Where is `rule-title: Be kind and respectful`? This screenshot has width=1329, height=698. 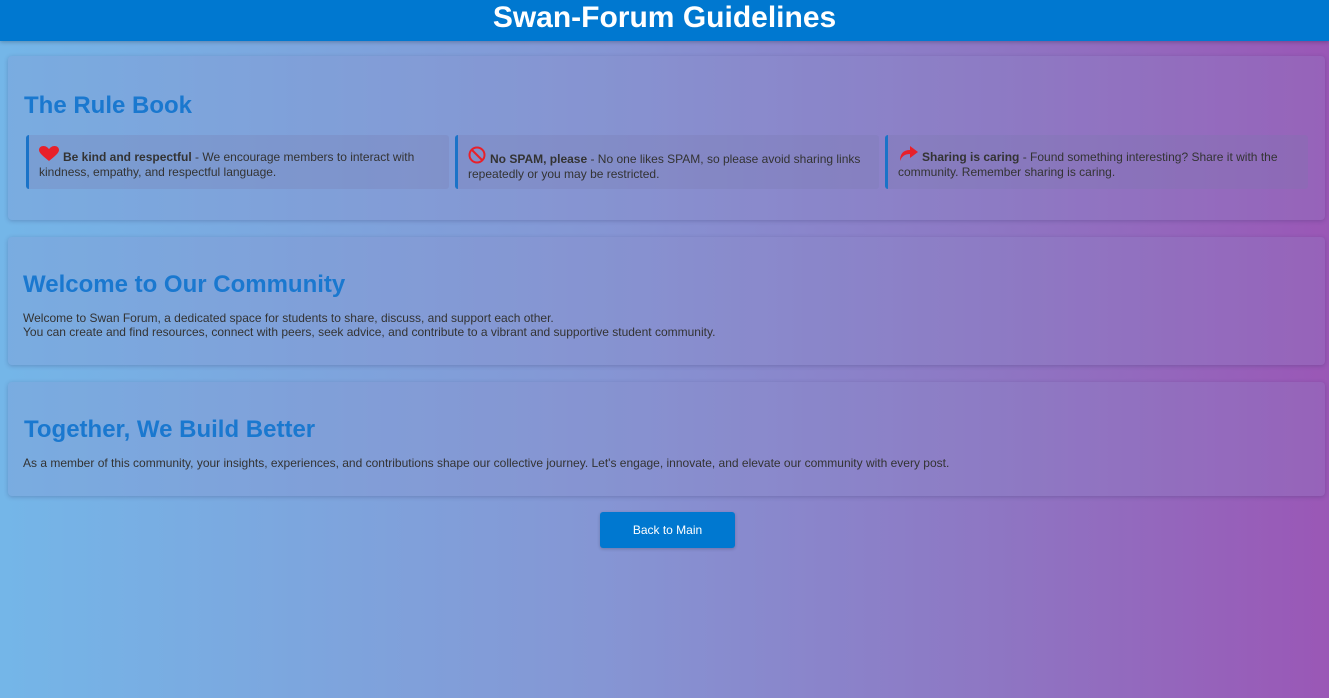
rule-title: Be kind and respectful is located at coordinates (127, 157).